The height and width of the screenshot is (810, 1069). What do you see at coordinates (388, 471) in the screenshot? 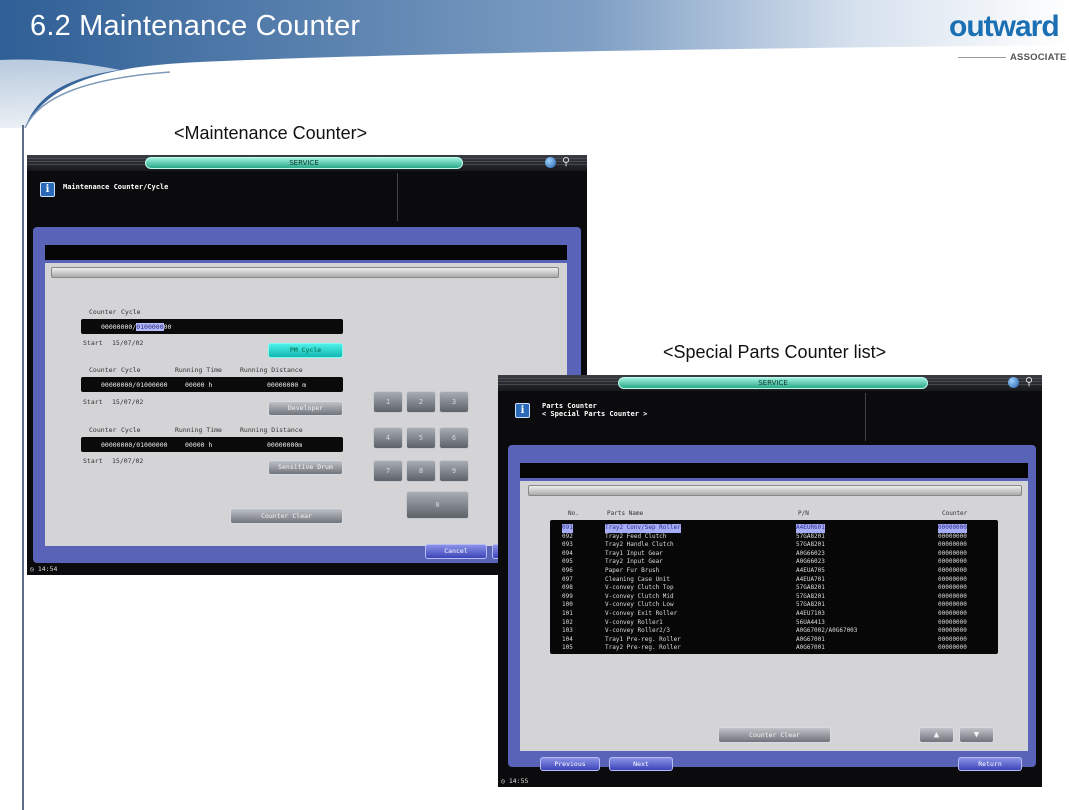
I see `keypad-7: 7` at bounding box center [388, 471].